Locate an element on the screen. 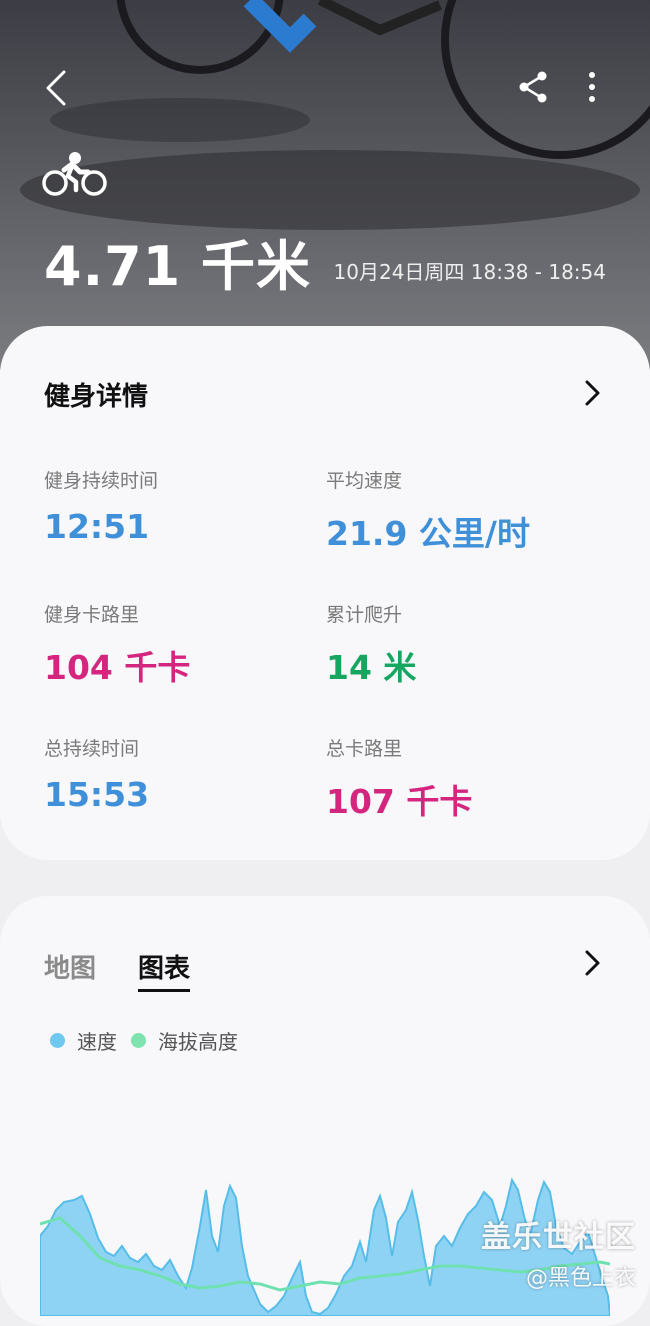 The image size is (650, 1326). stat-average-speed: 平均速度 21.9 公里/时 is located at coordinates (461, 510).